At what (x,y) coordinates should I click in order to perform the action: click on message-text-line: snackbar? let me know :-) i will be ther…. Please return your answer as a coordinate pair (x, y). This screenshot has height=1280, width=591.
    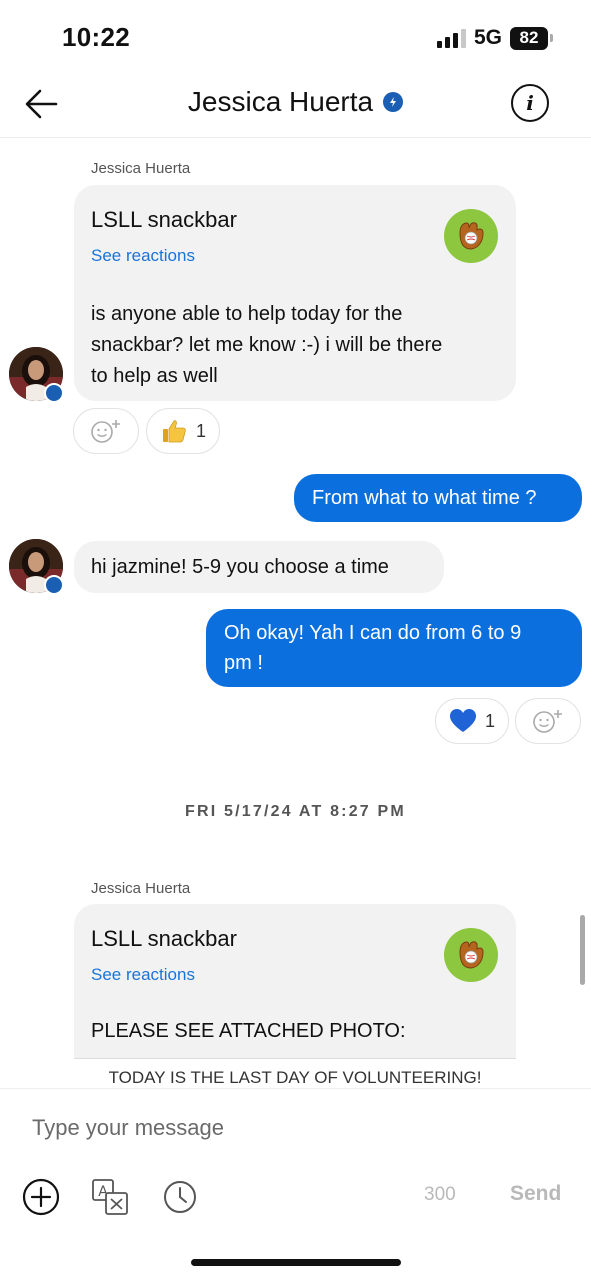
    Looking at the image, I should click on (267, 345).